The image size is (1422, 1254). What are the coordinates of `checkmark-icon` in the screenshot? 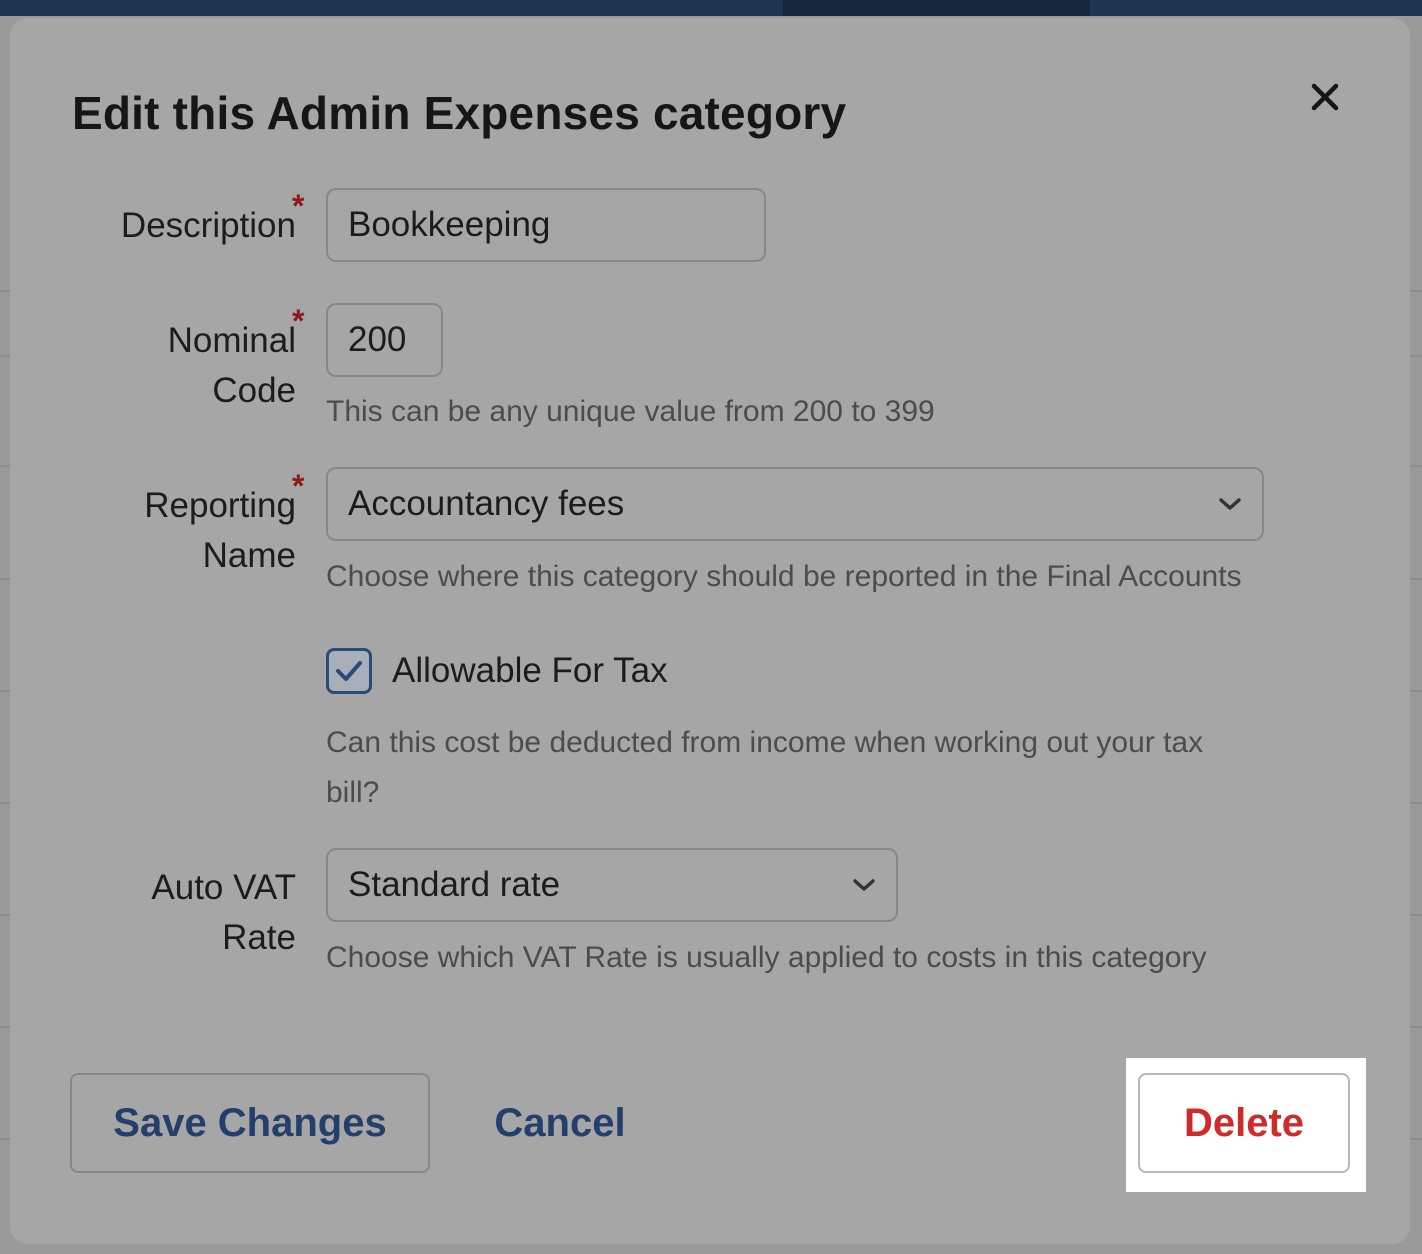 It's located at (349, 671).